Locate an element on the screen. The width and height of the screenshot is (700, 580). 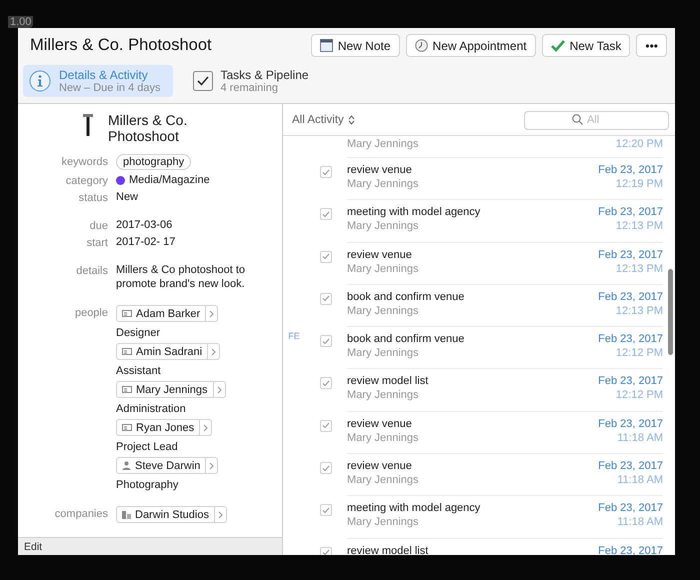
person-chip: Amin Sadrani is located at coordinates (168, 351).